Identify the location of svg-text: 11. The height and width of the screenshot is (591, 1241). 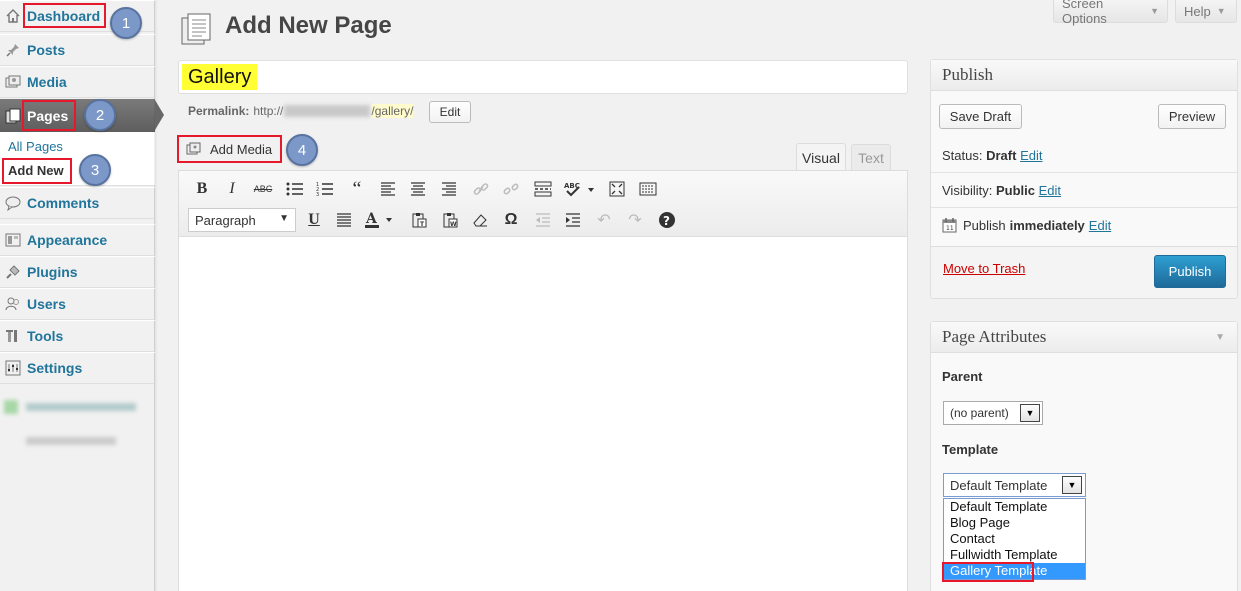
(950, 228).